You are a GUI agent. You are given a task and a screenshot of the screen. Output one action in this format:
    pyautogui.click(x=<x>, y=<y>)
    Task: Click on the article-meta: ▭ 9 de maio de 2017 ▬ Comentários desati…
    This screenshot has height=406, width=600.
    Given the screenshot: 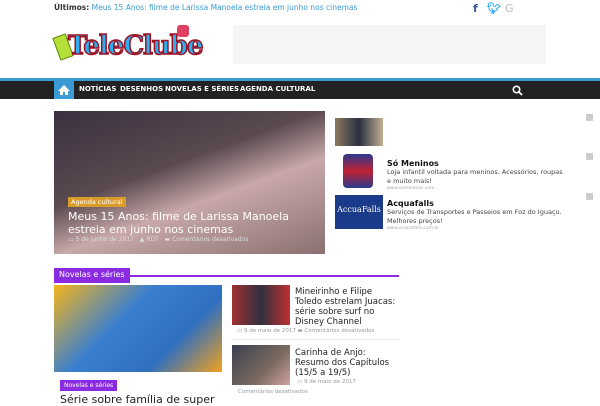 What is the action you would take?
    pyautogui.click(x=305, y=331)
    